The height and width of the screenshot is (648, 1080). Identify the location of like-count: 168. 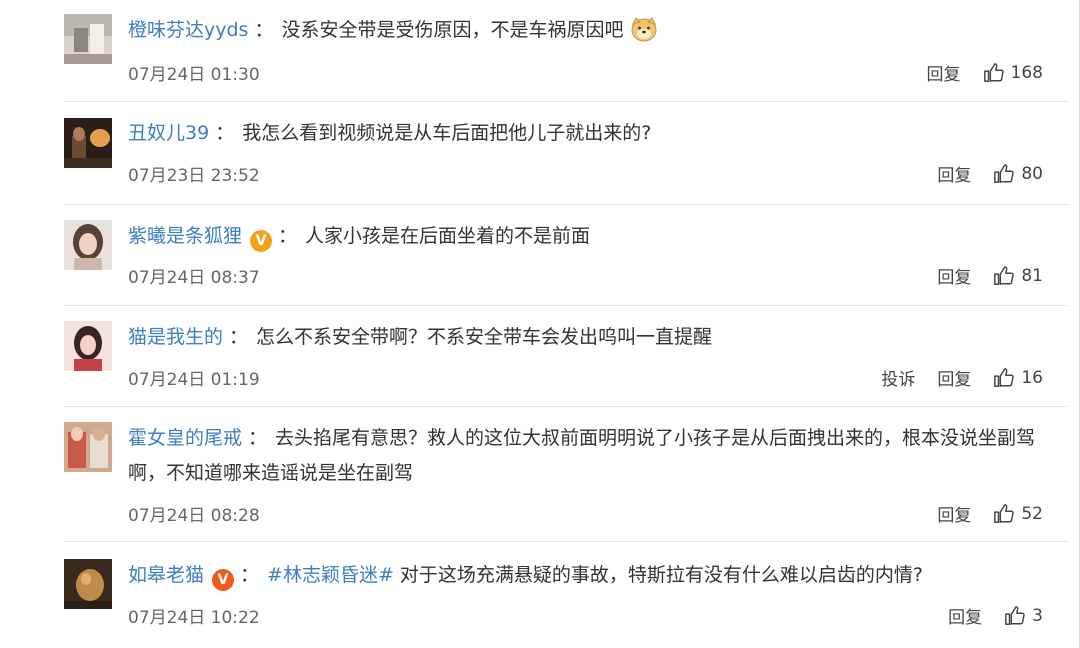
(1026, 72).